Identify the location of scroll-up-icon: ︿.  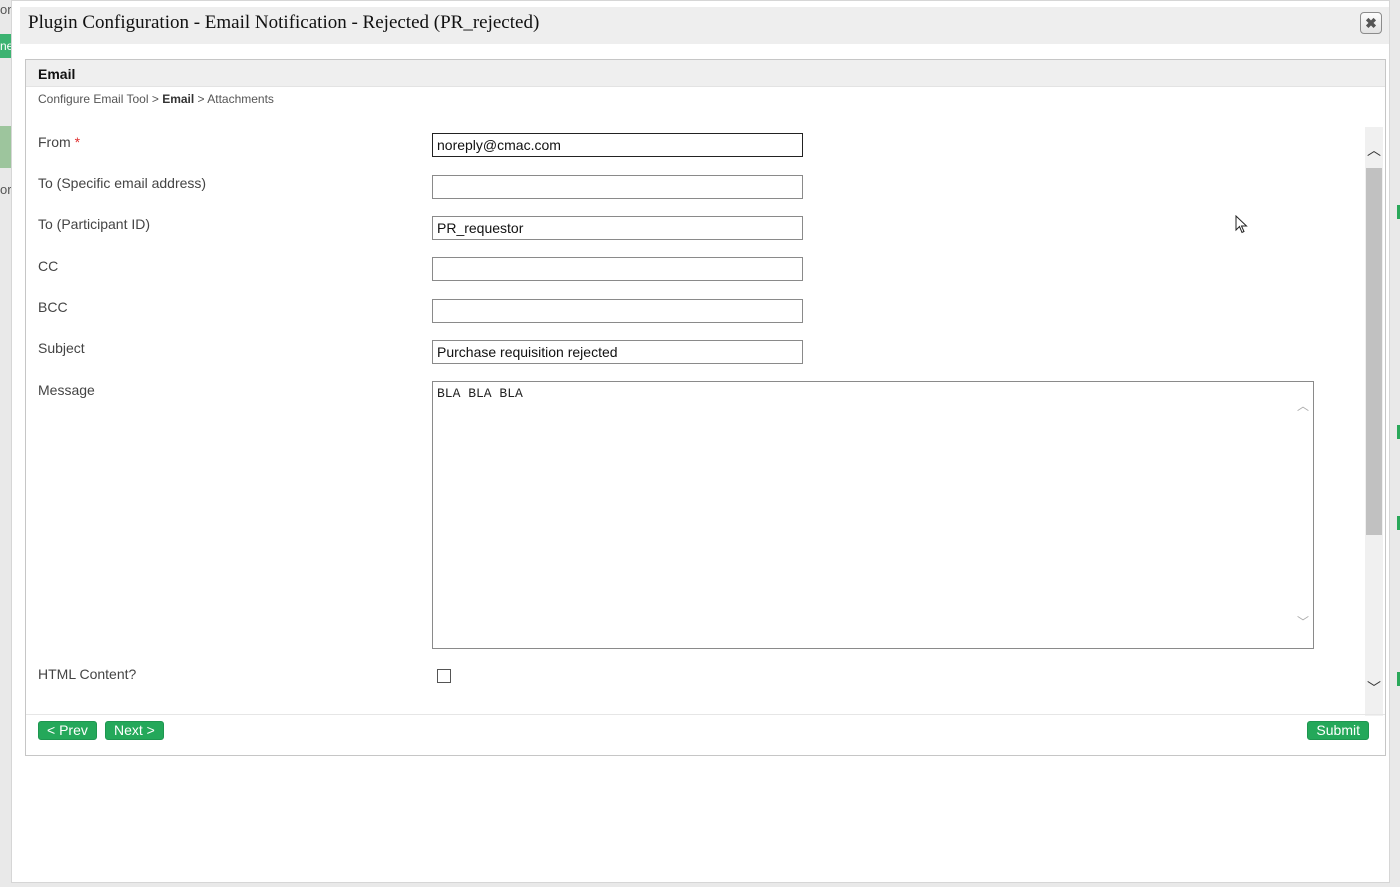
(1374, 150).